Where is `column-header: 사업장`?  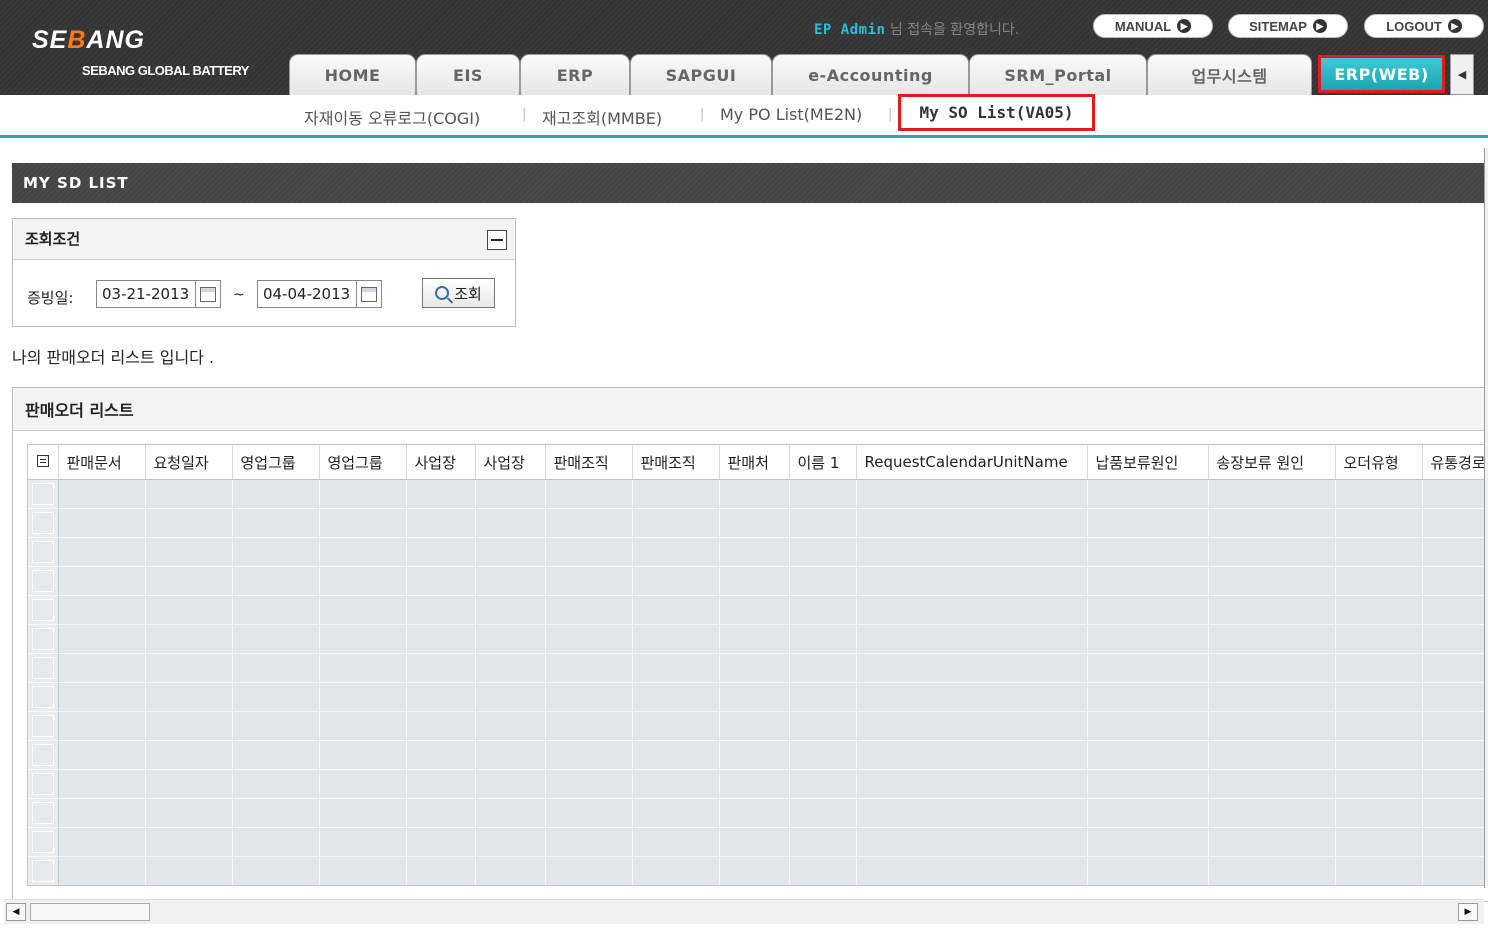 column-header: 사업장 is located at coordinates (441, 462).